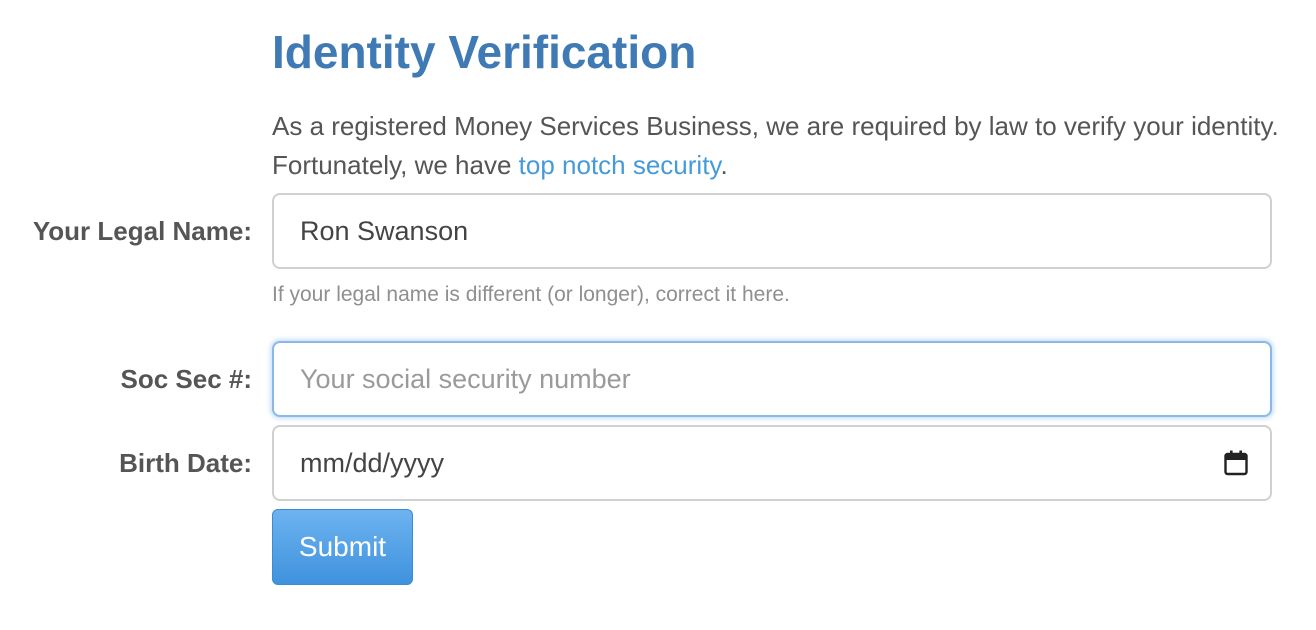  Describe the element at coordinates (186, 379) in the screenshot. I see `ssn-label: Soc Sec #:` at that location.